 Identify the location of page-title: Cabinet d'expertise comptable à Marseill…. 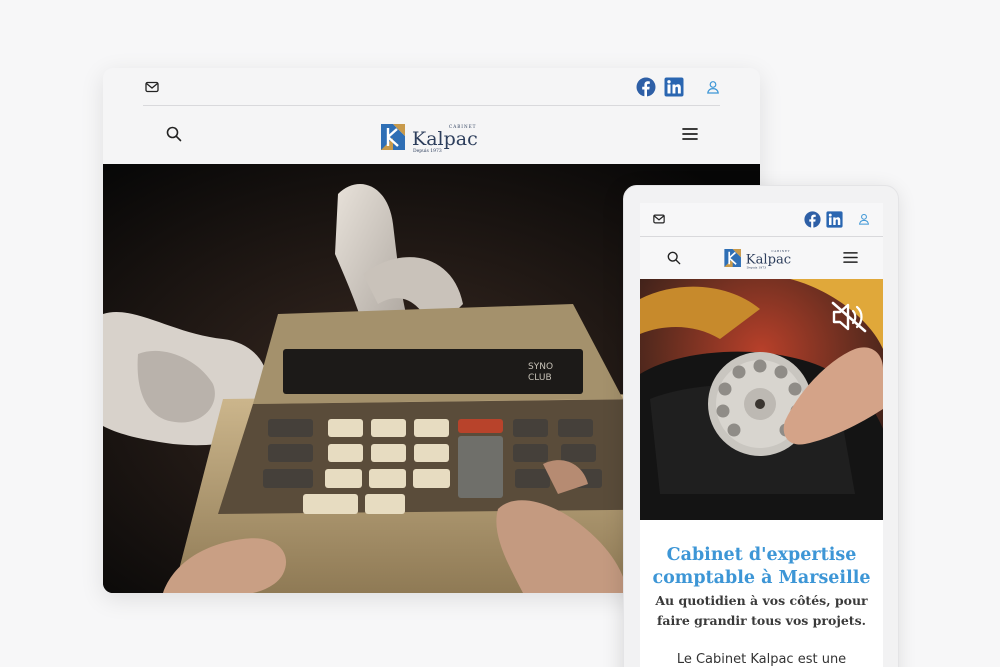
(761, 566).